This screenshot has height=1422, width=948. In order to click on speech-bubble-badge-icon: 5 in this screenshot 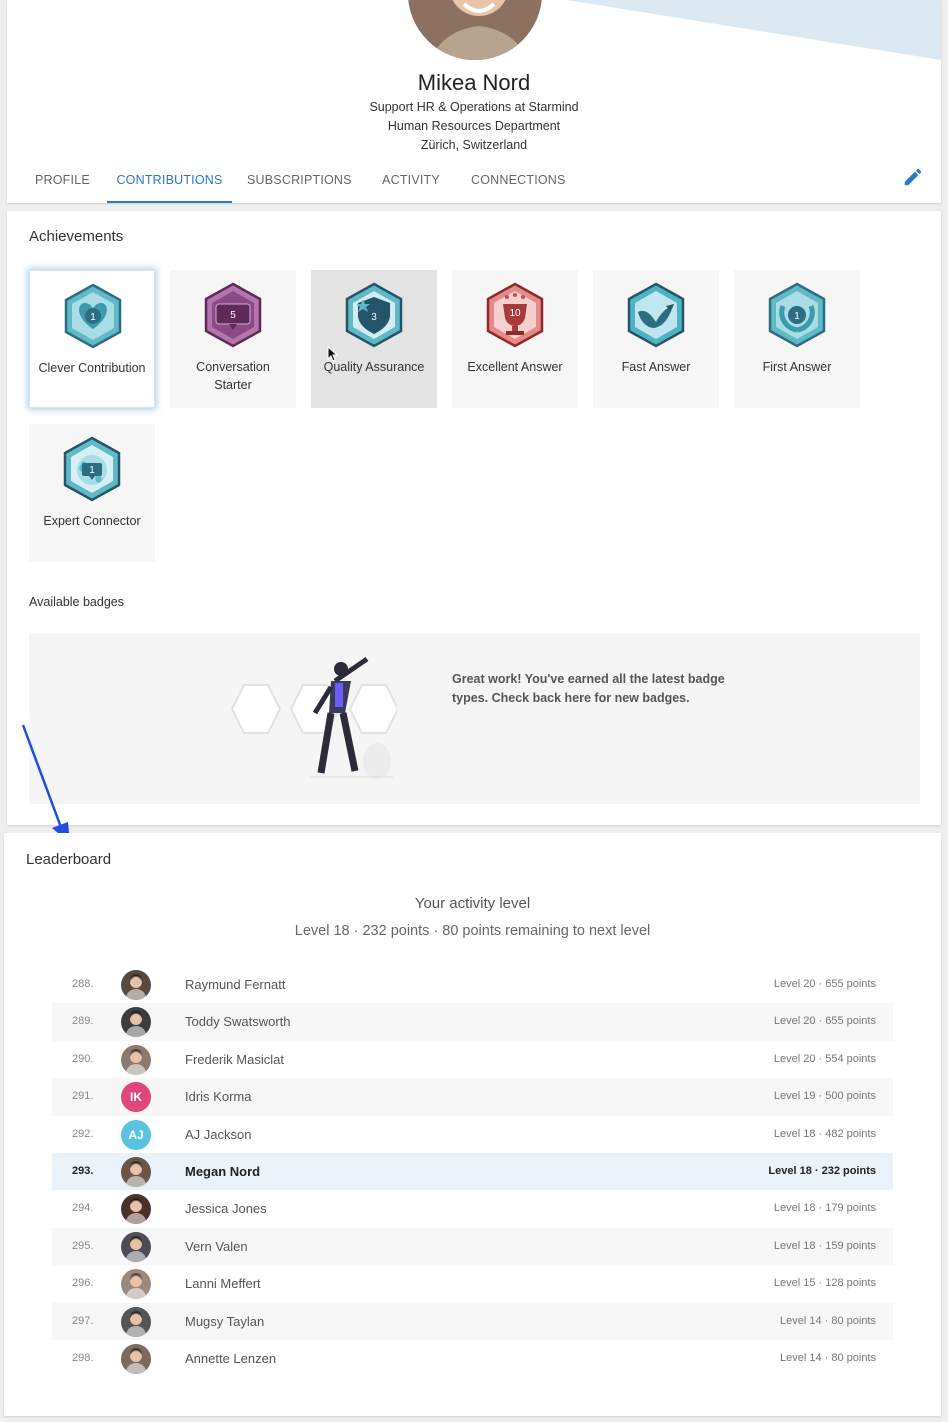, I will do `click(233, 315)`.